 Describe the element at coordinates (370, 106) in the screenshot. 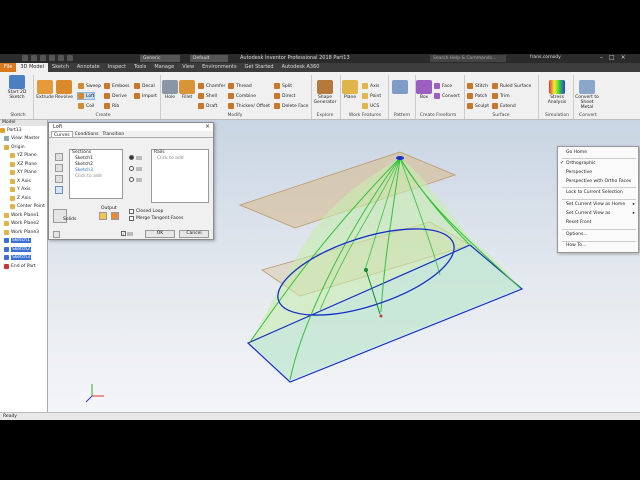

I see `ucs-button: UCS` at that location.